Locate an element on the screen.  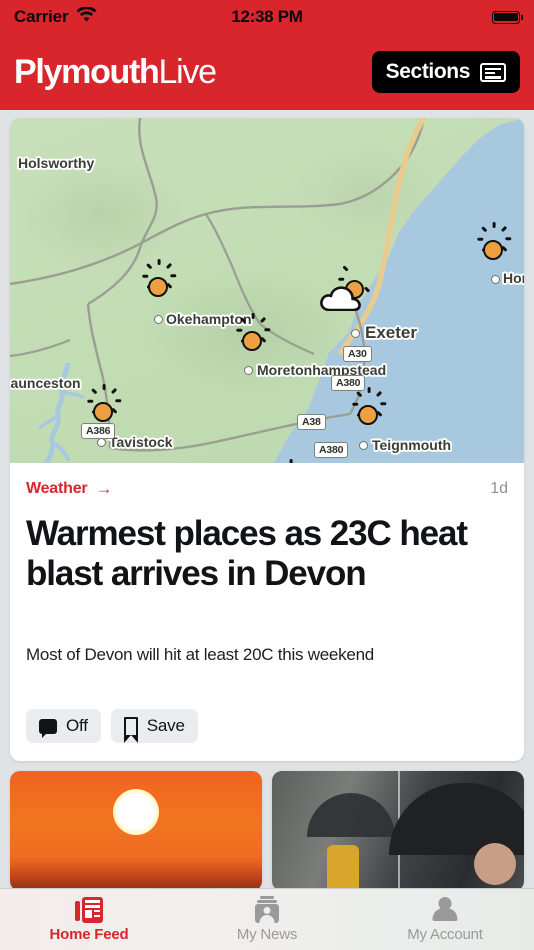
map-dot-okehampton is located at coordinates (158, 319).